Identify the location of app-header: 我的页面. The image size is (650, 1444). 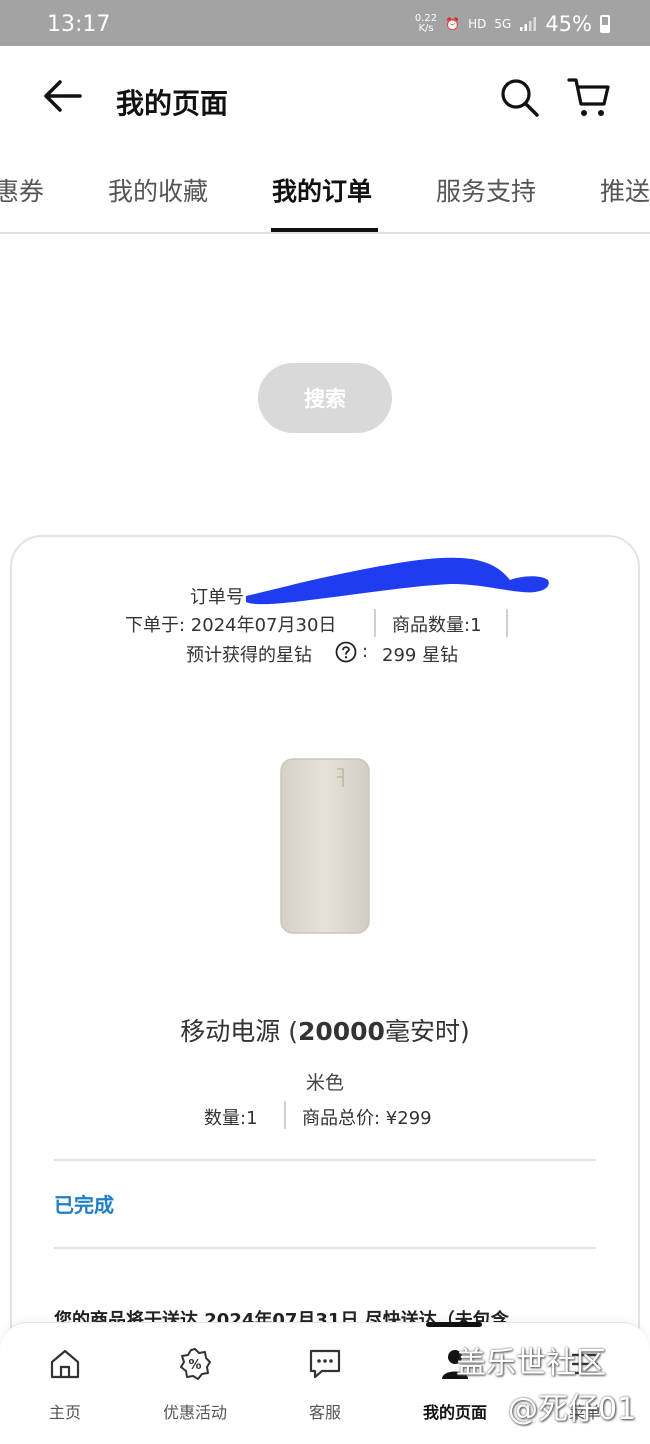
(325, 96).